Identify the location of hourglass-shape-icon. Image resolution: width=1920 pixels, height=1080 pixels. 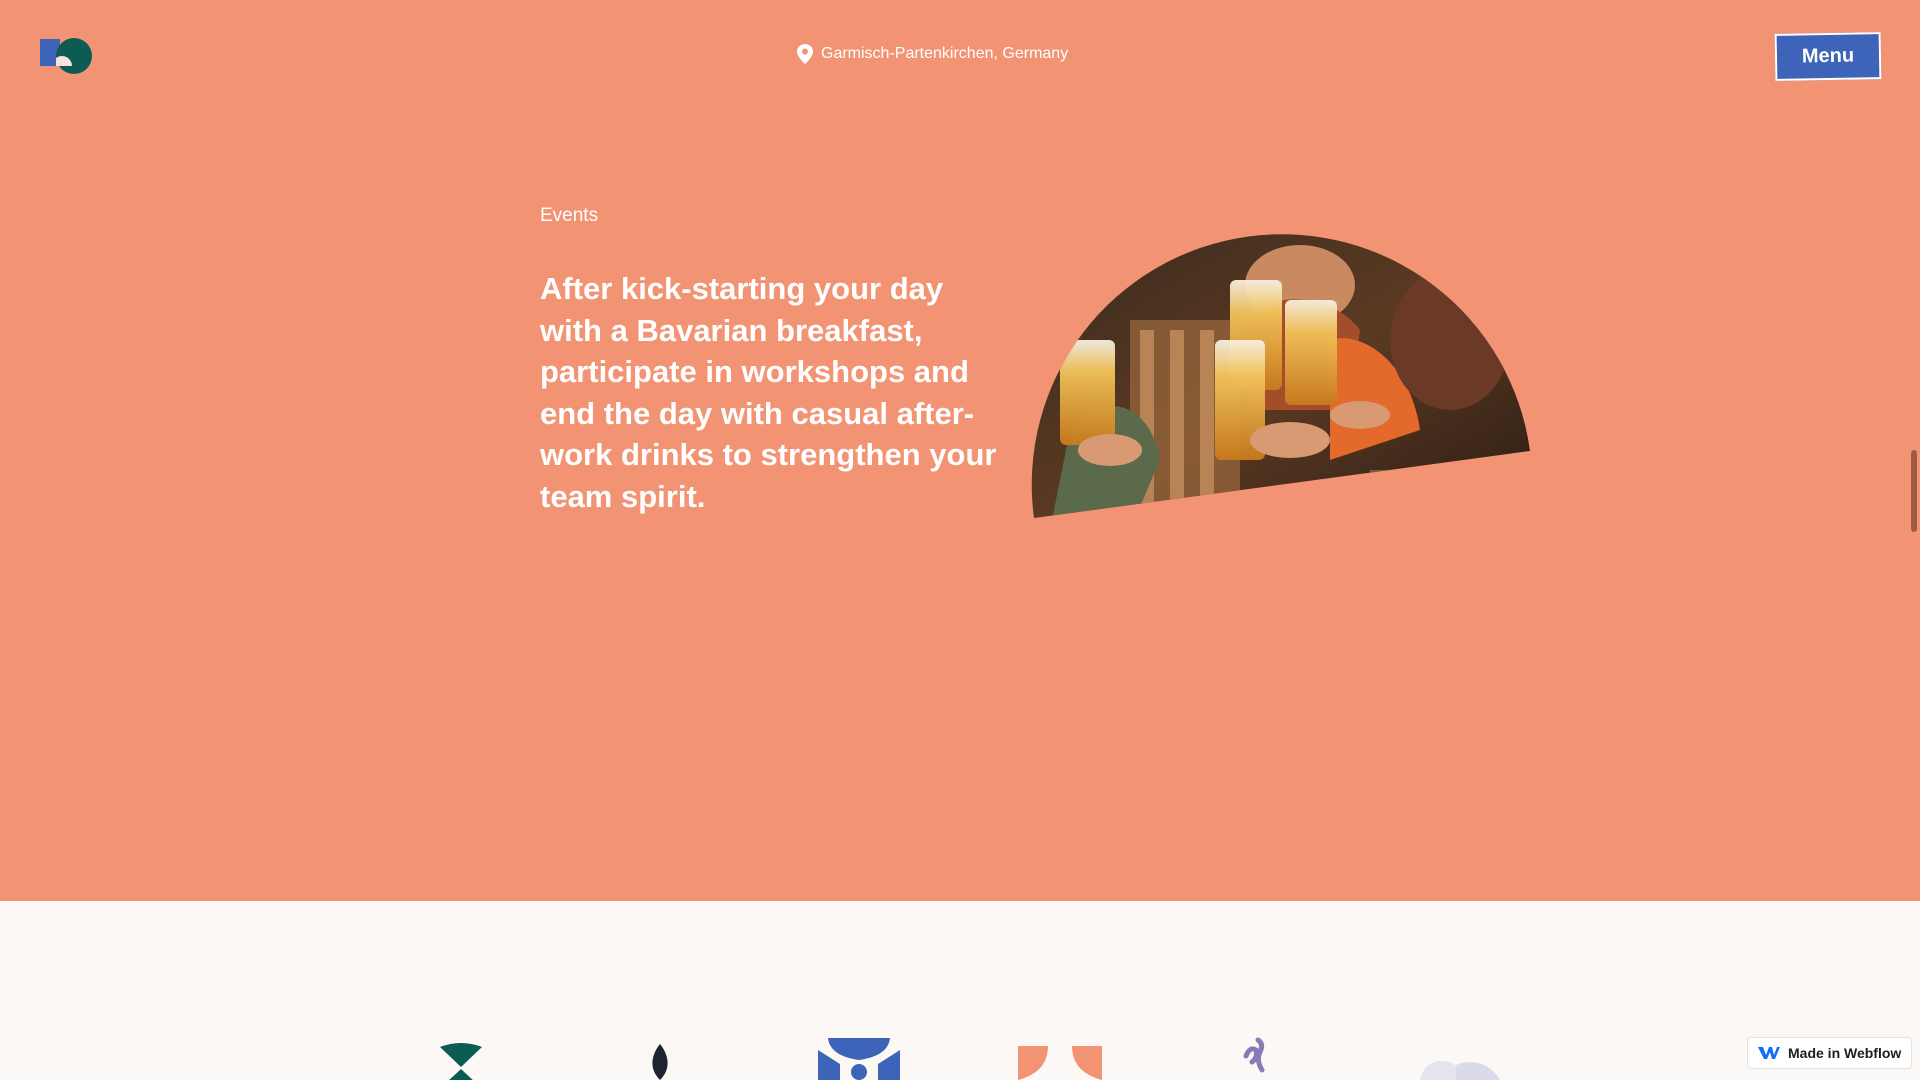
(461, 1061).